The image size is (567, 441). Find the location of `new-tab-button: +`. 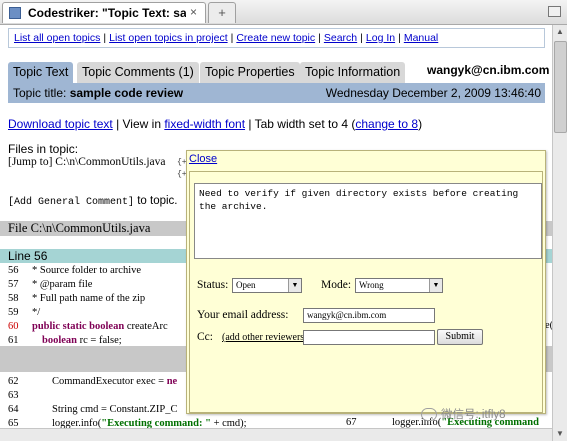

new-tab-button: + is located at coordinates (222, 12).